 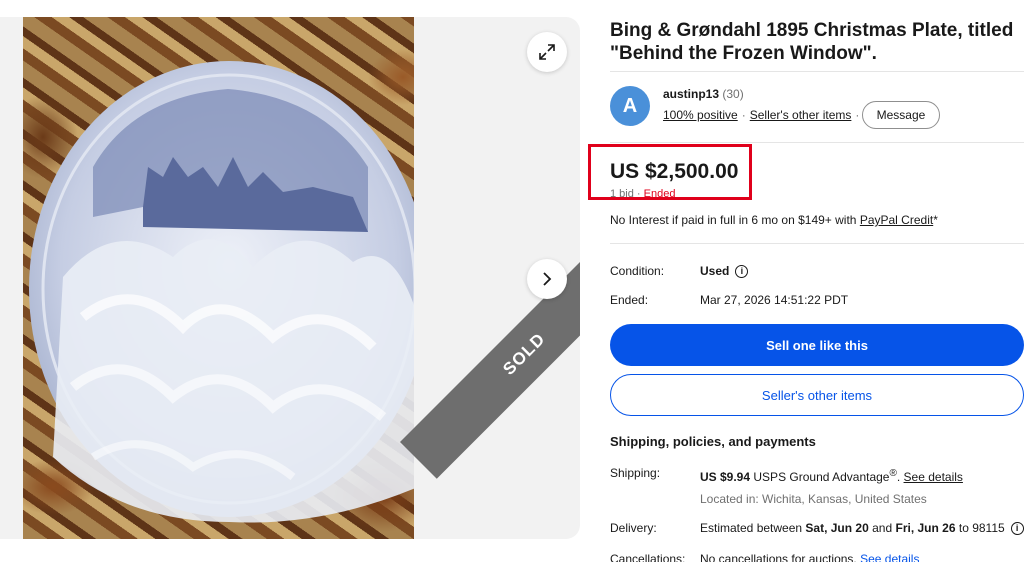 I want to click on delivery-label: Delivery:, so click(x=633, y=528).